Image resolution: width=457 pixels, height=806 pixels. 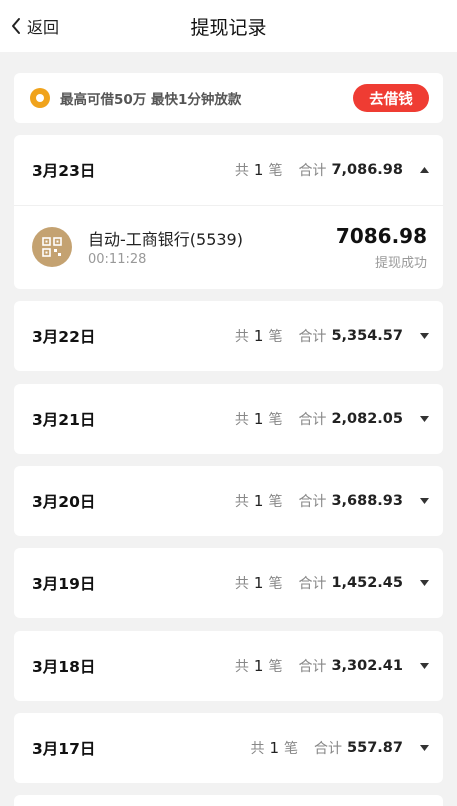 I want to click on record-time: 00:11:28, so click(x=117, y=259).